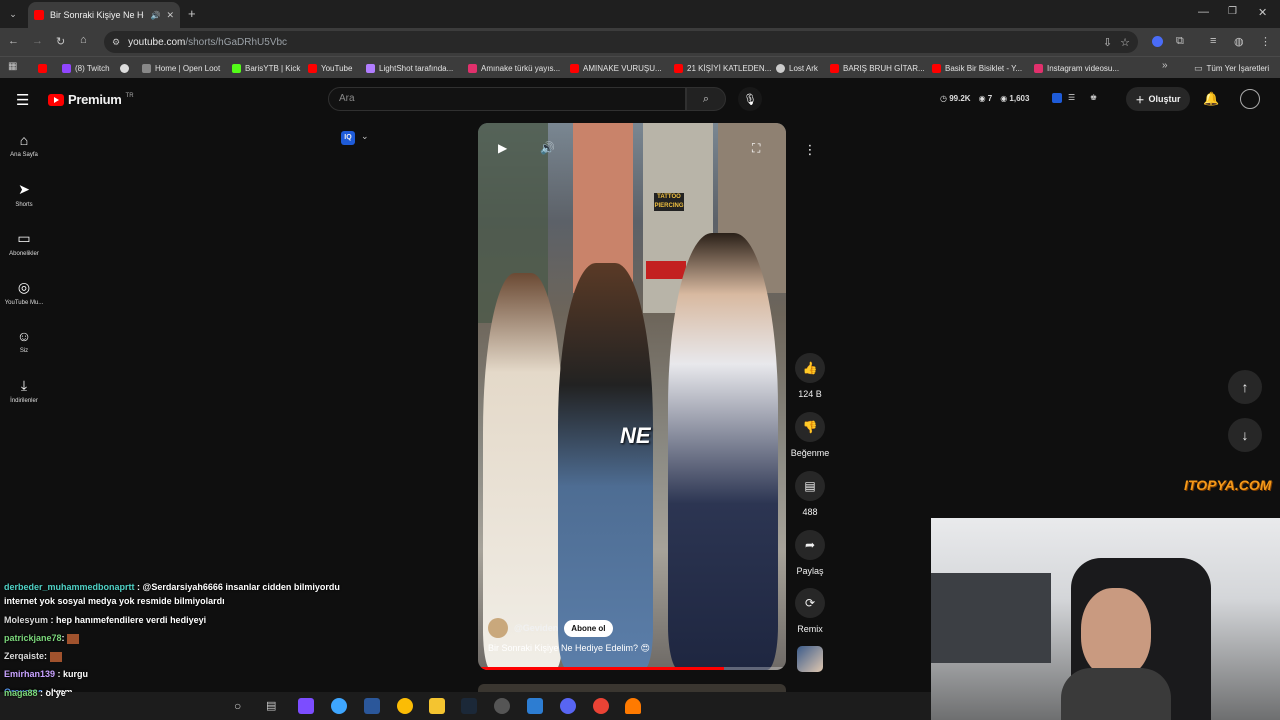 Image resolution: width=1280 pixels, height=720 pixels. What do you see at coordinates (1265, 41) in the screenshot?
I see `menu-kebab-icon: ⋮` at bounding box center [1265, 41].